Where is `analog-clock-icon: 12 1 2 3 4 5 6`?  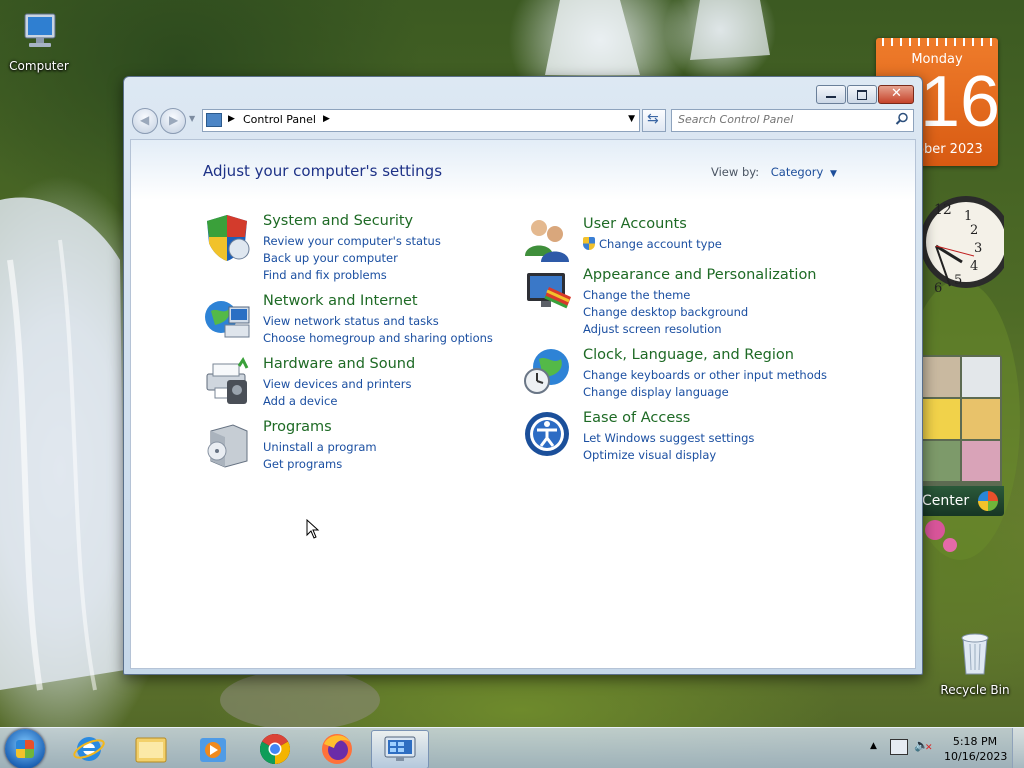
analog-clock-icon: 12 1 2 3 4 5 6 is located at coordinates (966, 246).